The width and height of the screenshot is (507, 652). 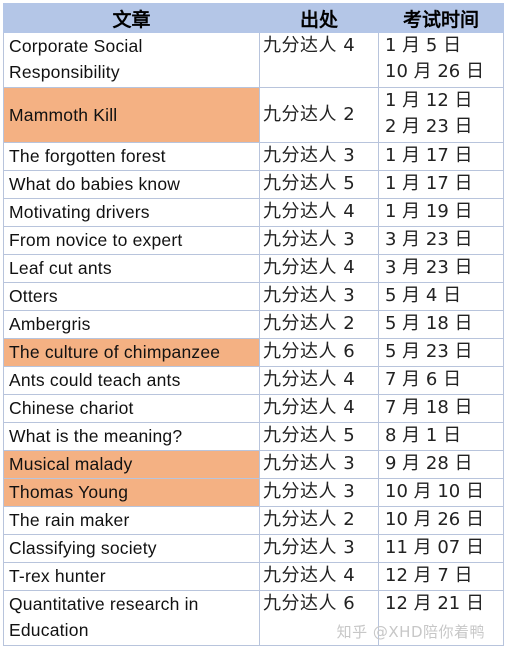 I want to click on article-title-line: Quantitative research in, so click(x=104, y=604).